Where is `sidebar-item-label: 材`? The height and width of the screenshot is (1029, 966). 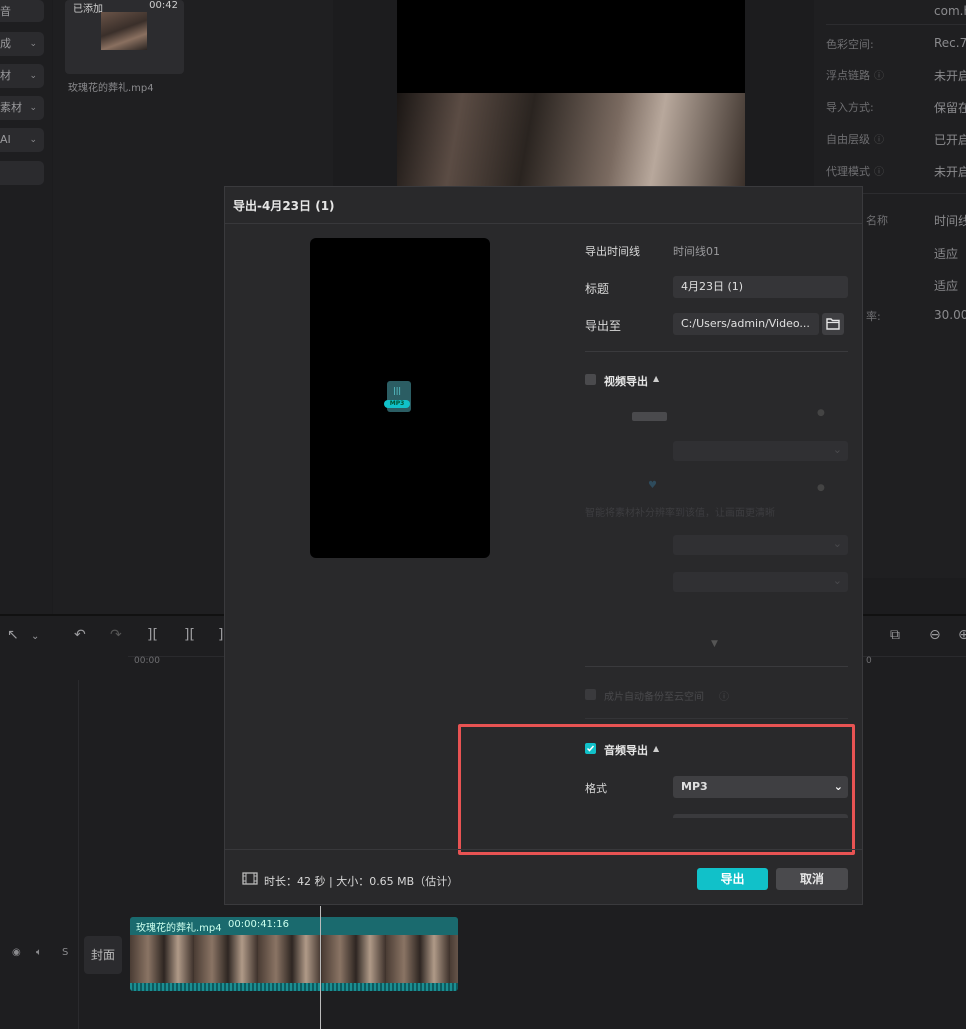 sidebar-item-label: 材 is located at coordinates (5, 75).